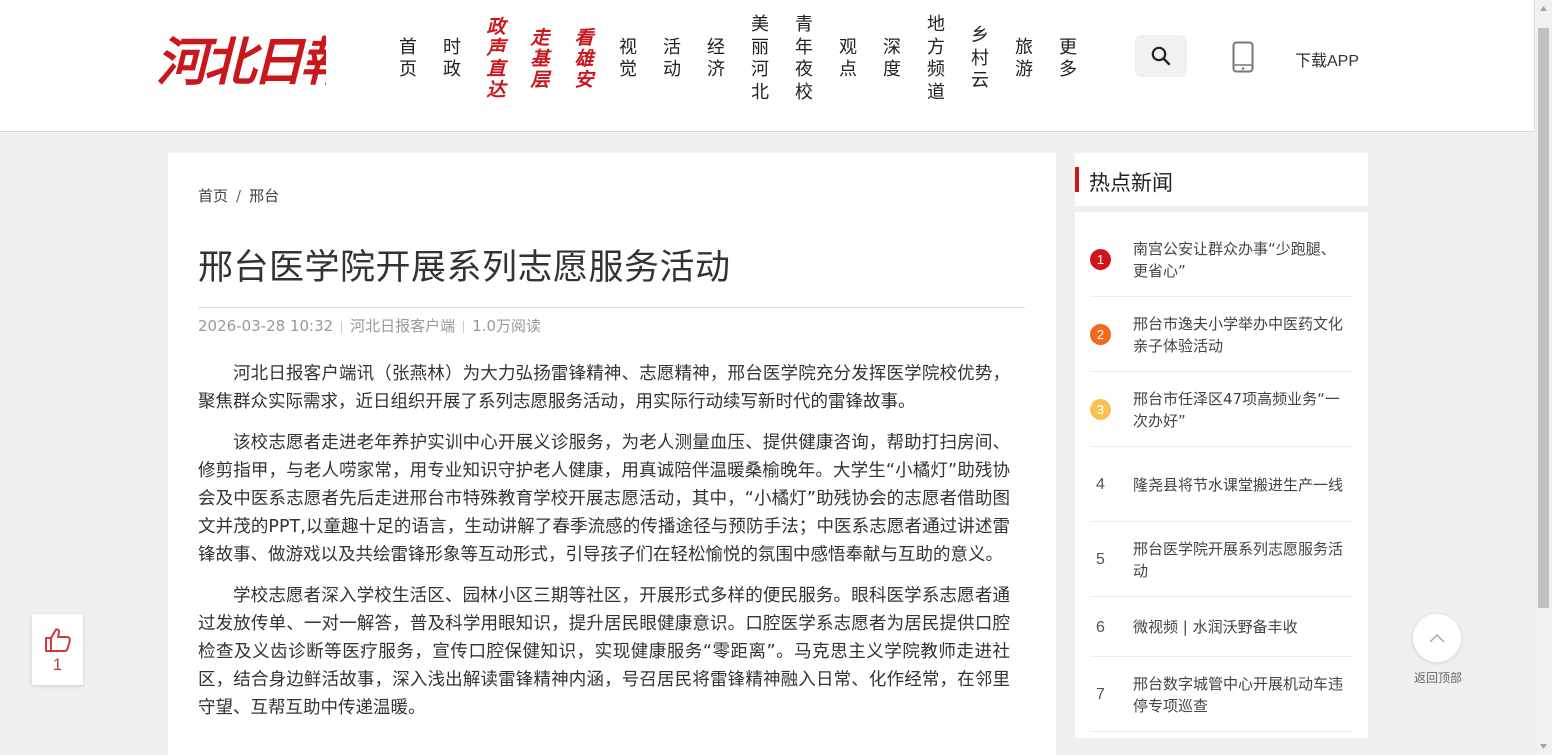  I want to click on search-button, so click(1161, 56).